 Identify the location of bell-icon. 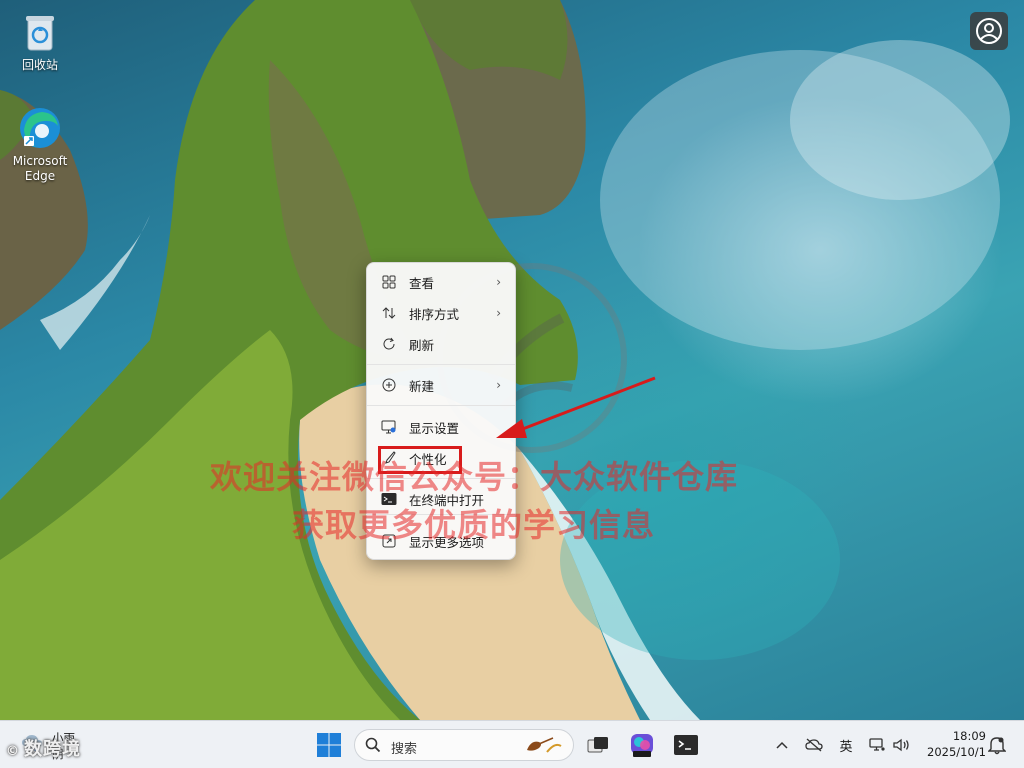
(997, 746).